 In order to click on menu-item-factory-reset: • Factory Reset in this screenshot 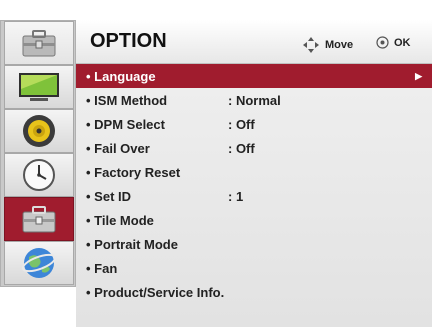, I will do `click(254, 172)`.